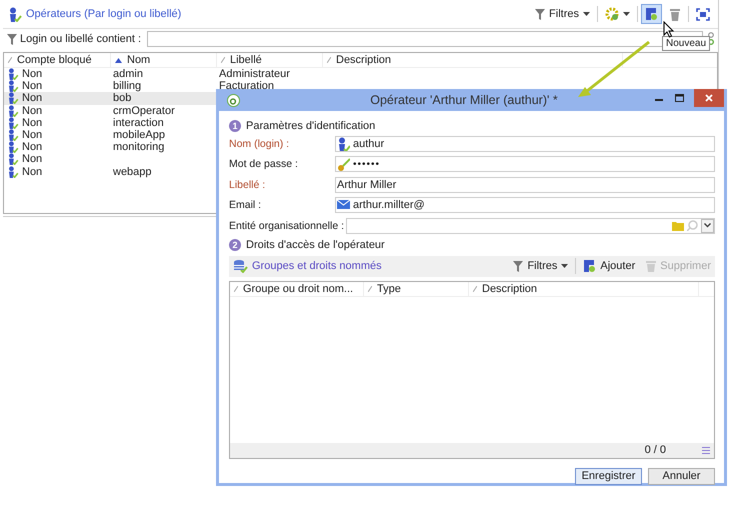 This screenshot has height=517, width=750. Describe the element at coordinates (57, 60) in the screenshot. I see `column-header: Compte bloqué` at that location.